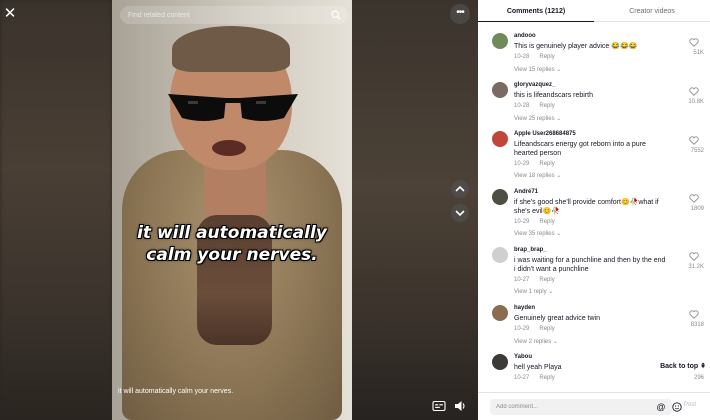 This screenshot has width=710, height=420. I want to click on like-count: 51K, so click(698, 53).